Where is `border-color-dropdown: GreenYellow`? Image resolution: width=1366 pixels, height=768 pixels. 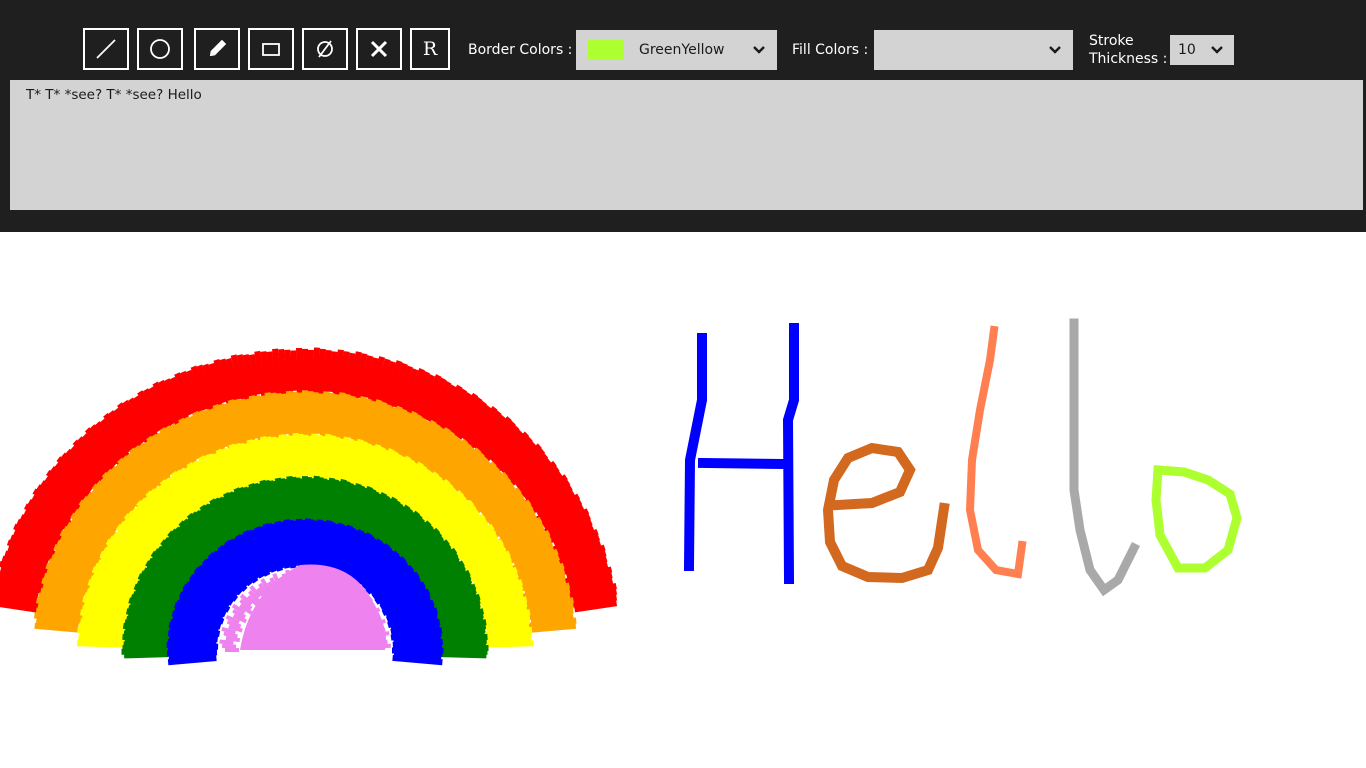 border-color-dropdown: GreenYellow is located at coordinates (676, 50).